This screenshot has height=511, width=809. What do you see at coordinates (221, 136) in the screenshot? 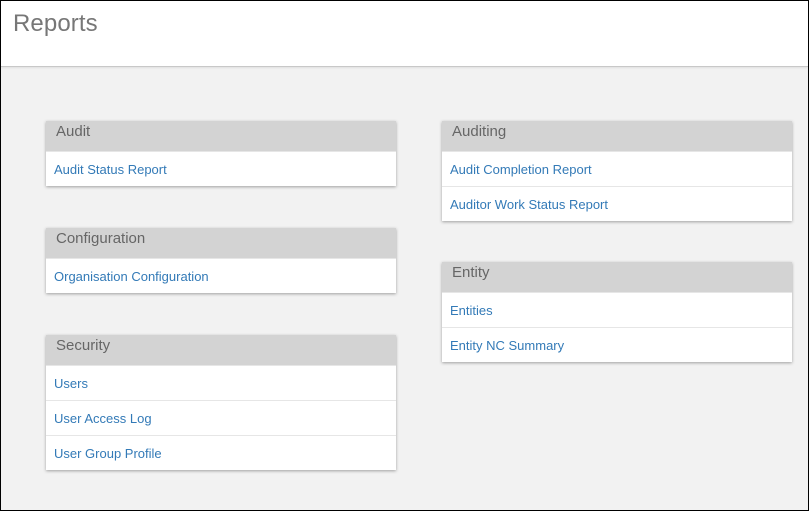
I see `card-header-audit: Audit` at bounding box center [221, 136].